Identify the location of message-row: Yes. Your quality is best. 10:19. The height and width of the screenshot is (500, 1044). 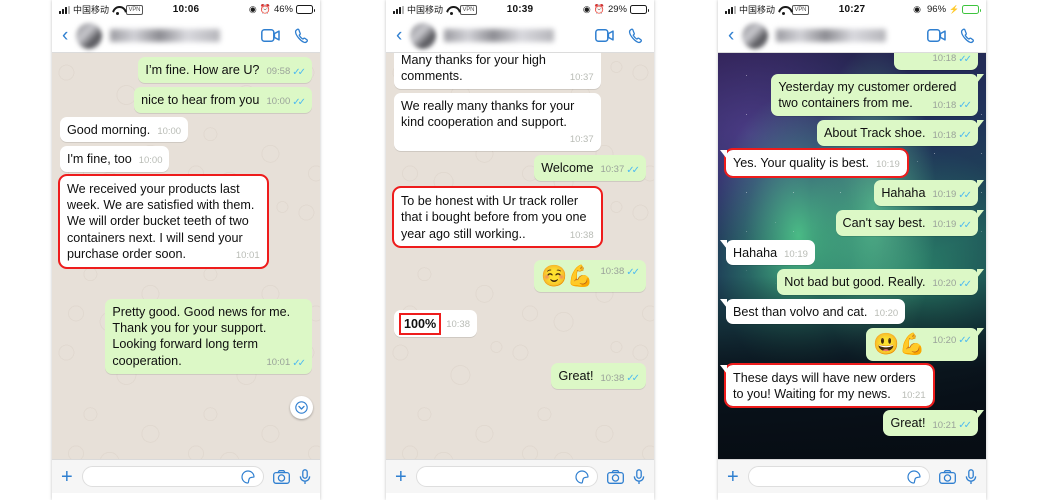
(849, 163).